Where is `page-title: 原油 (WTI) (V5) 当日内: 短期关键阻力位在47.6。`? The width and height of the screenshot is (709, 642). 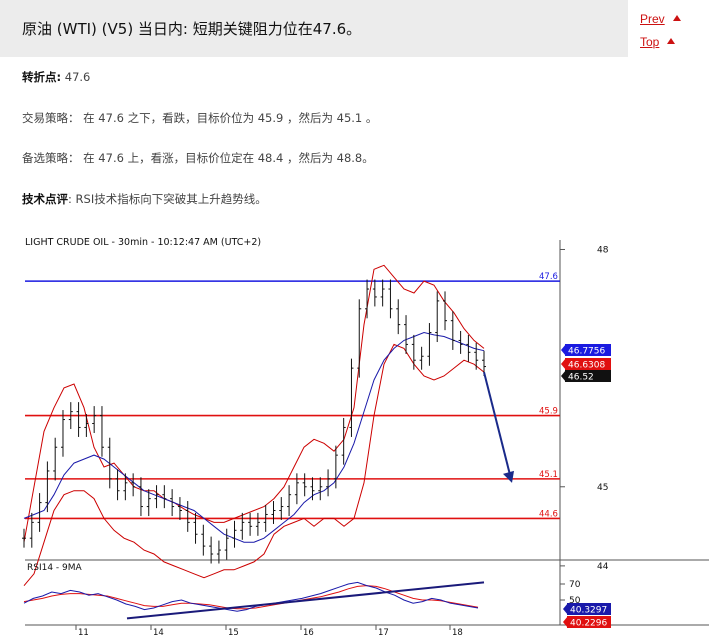
page-title: 原油 (WTI) (V5) 当日内: 短期关键阻力位在47.6。 is located at coordinates (192, 29).